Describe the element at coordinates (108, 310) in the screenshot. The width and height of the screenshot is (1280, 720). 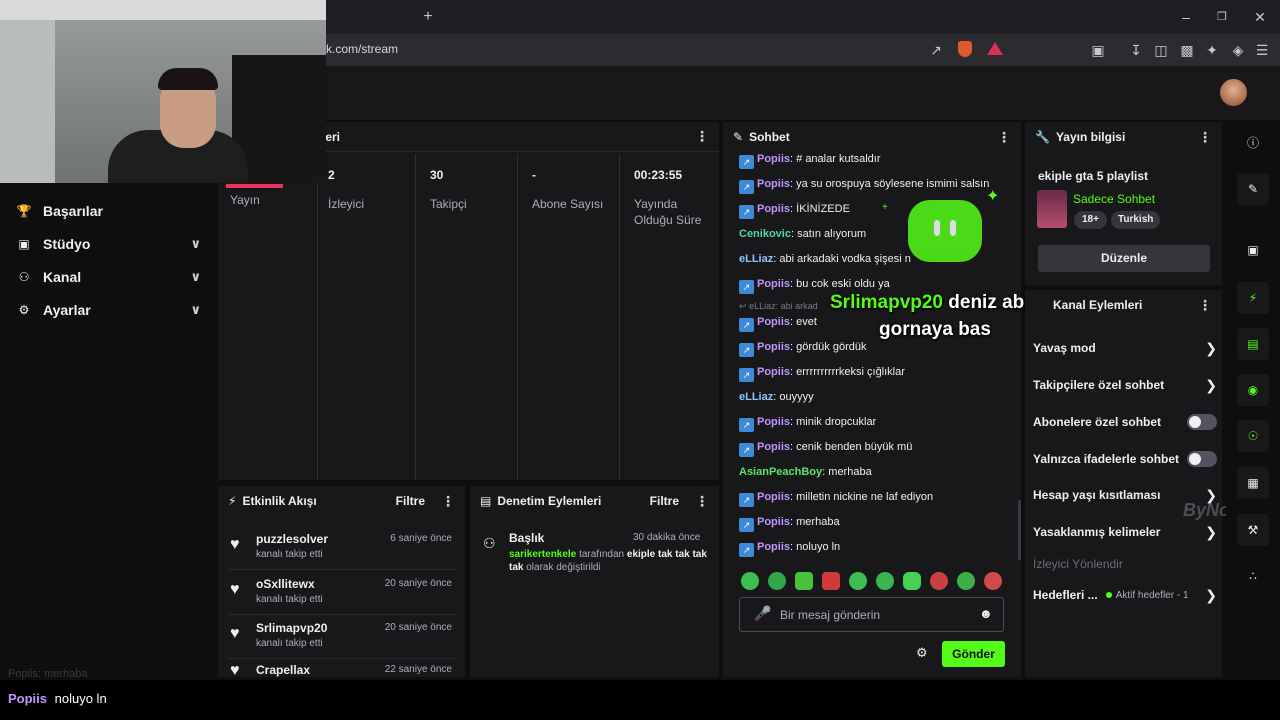
I see `nav-item-settings: ⚙ Ayarlar ∨` at that location.